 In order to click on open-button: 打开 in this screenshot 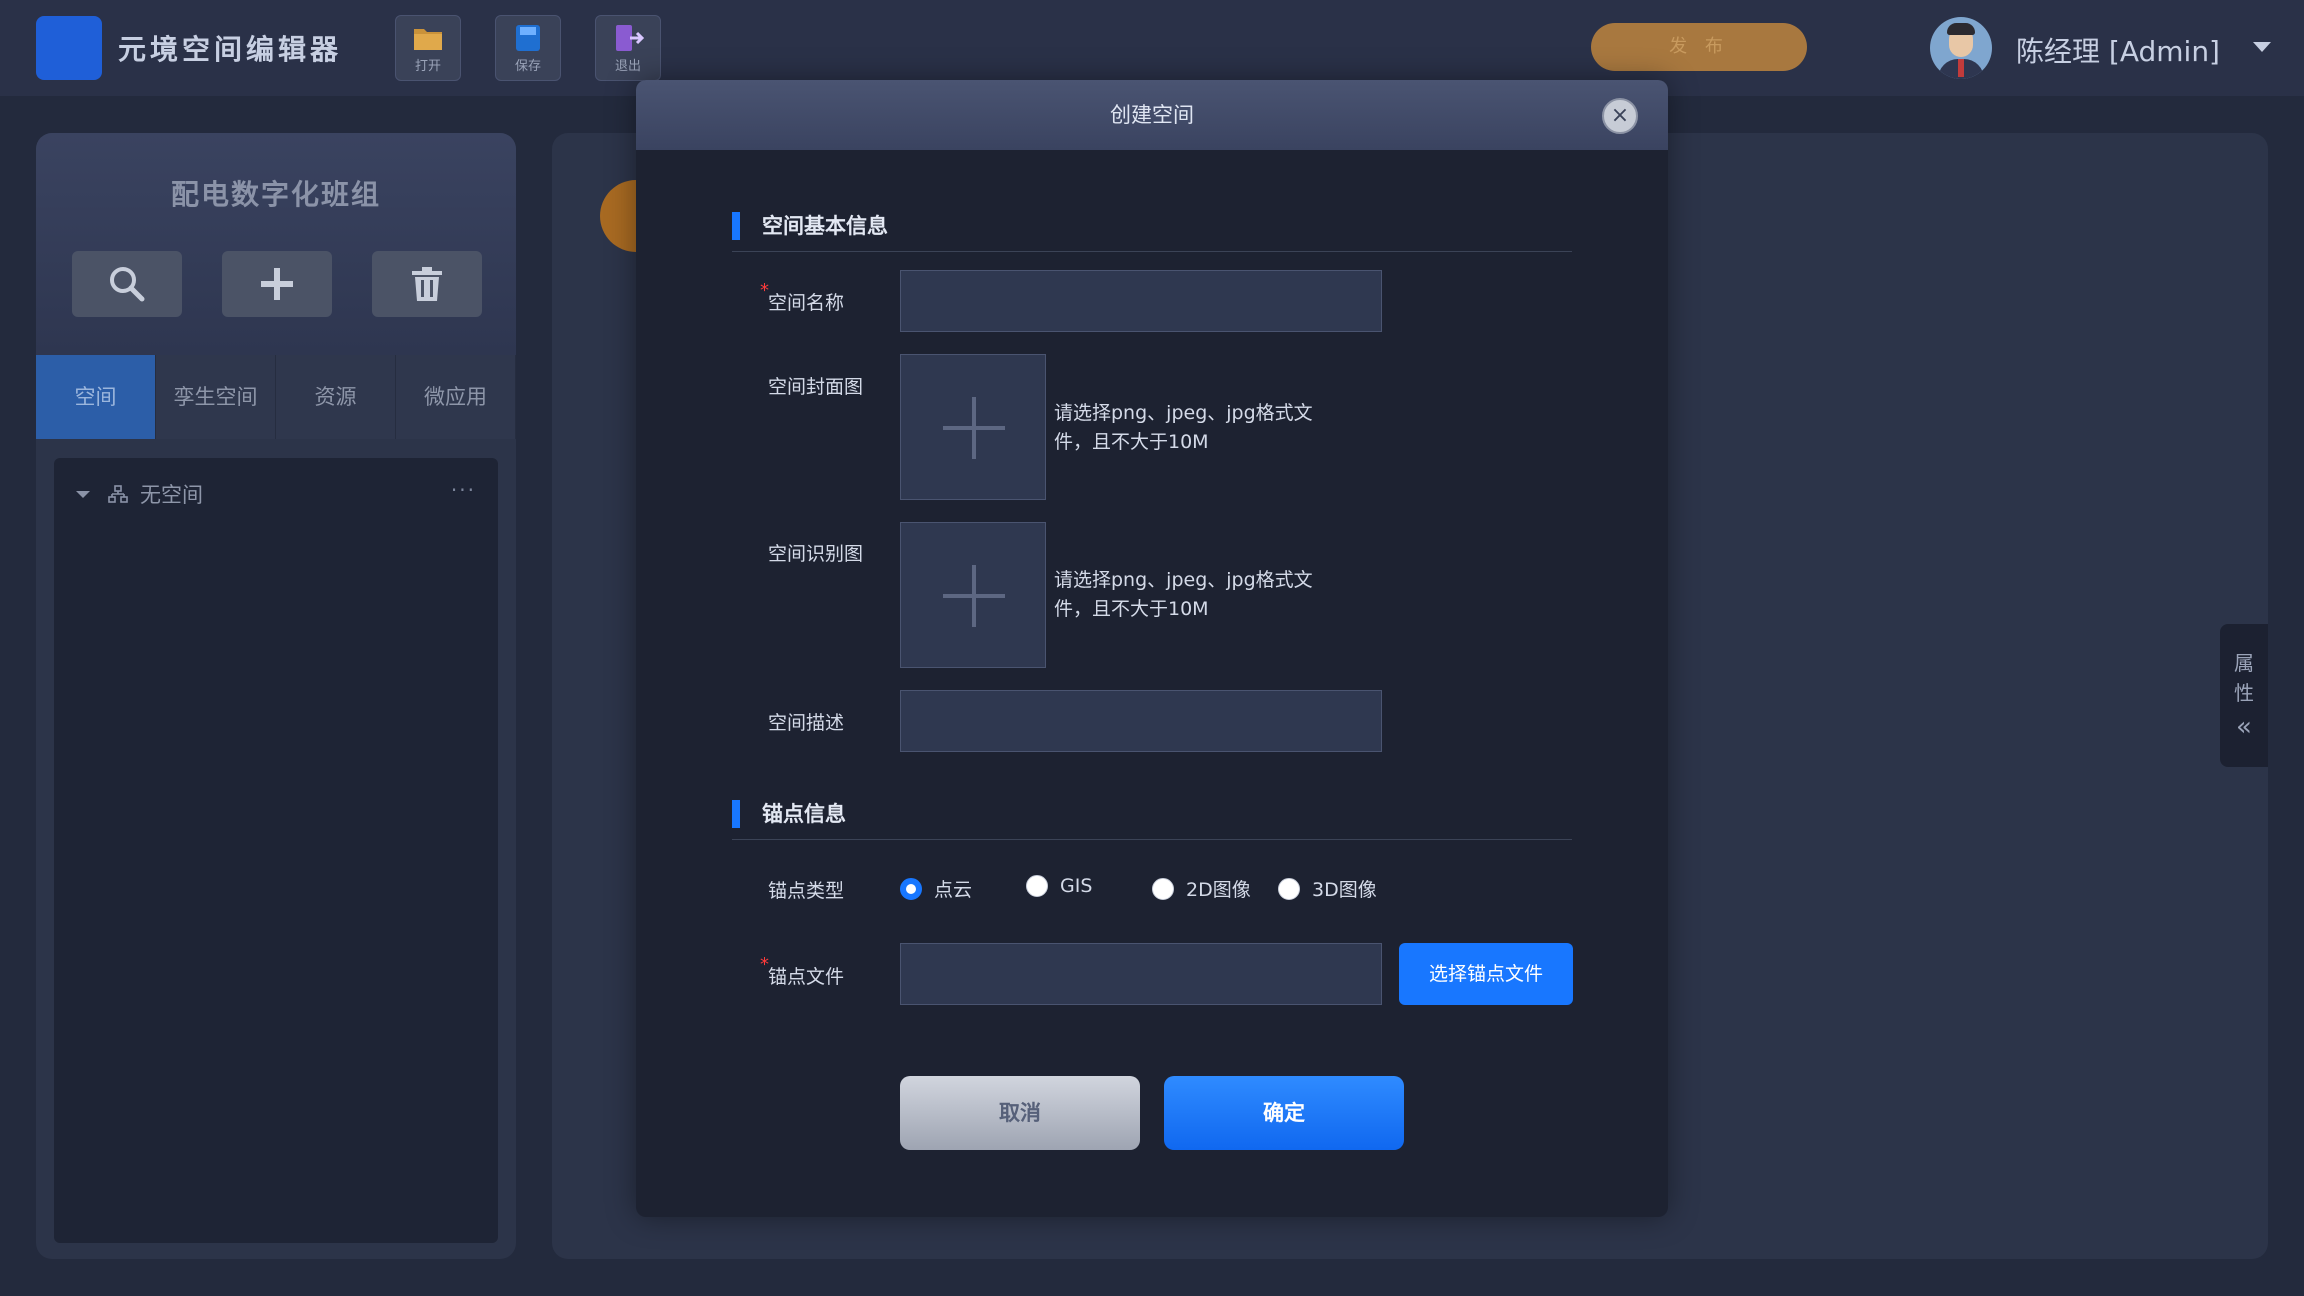, I will do `click(428, 48)`.